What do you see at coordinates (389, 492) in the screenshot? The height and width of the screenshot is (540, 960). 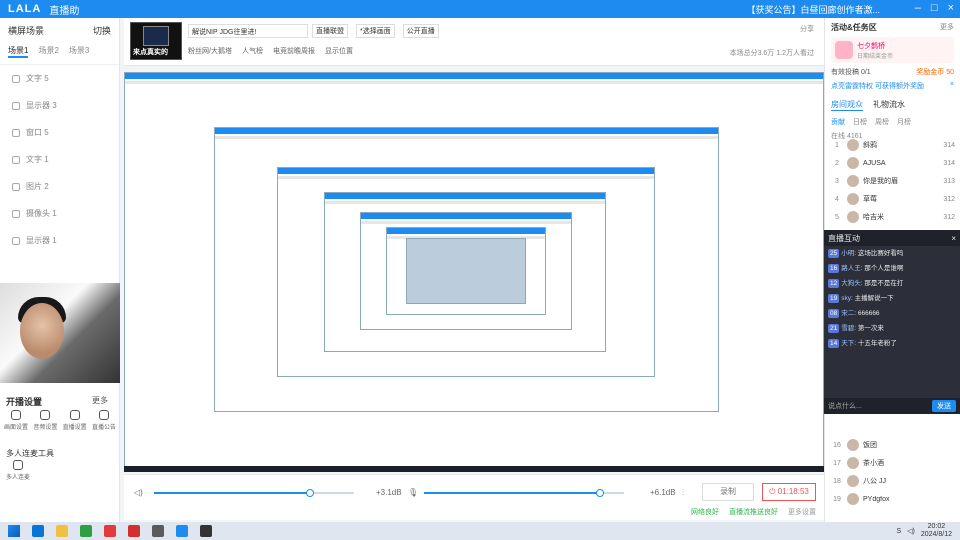 I see `mic-db-label: +3.1dB` at bounding box center [389, 492].